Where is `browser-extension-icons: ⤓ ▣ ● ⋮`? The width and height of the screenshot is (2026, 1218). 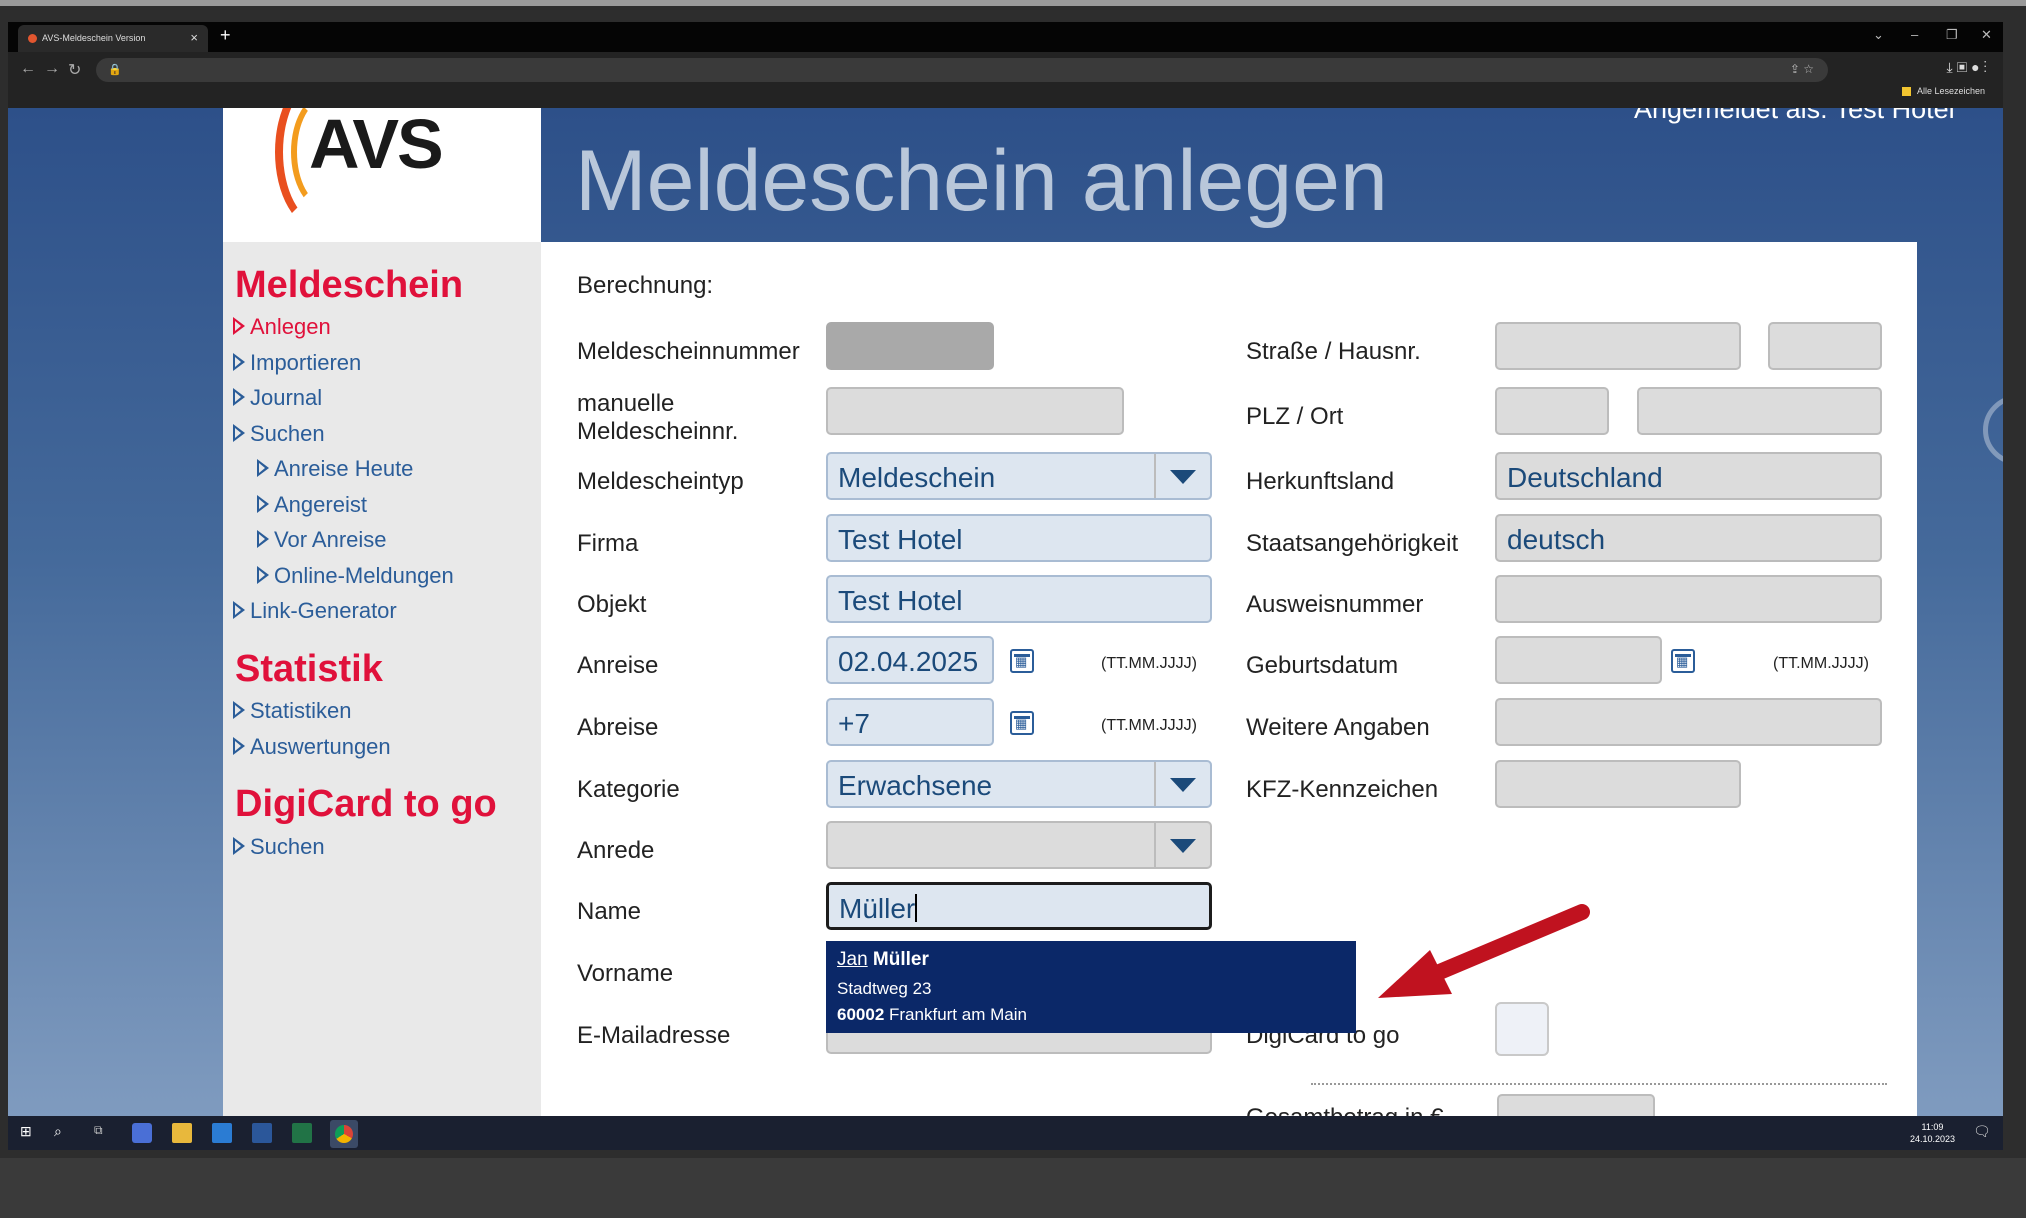 browser-extension-icons: ⤓ ▣ ● ⋮ is located at coordinates (1967, 67).